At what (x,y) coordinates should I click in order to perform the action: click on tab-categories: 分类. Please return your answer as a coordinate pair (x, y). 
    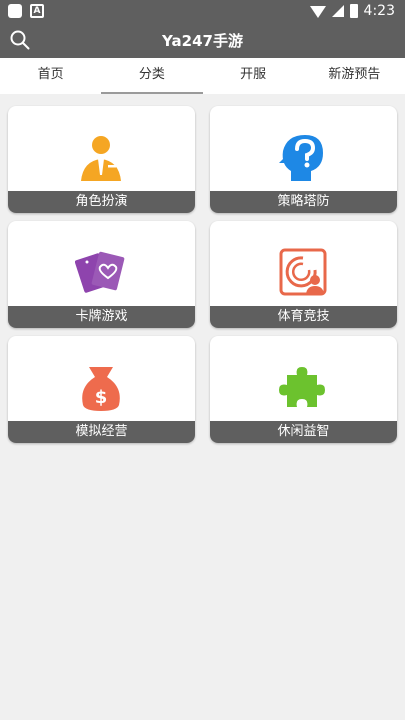
    Looking at the image, I should click on (152, 76).